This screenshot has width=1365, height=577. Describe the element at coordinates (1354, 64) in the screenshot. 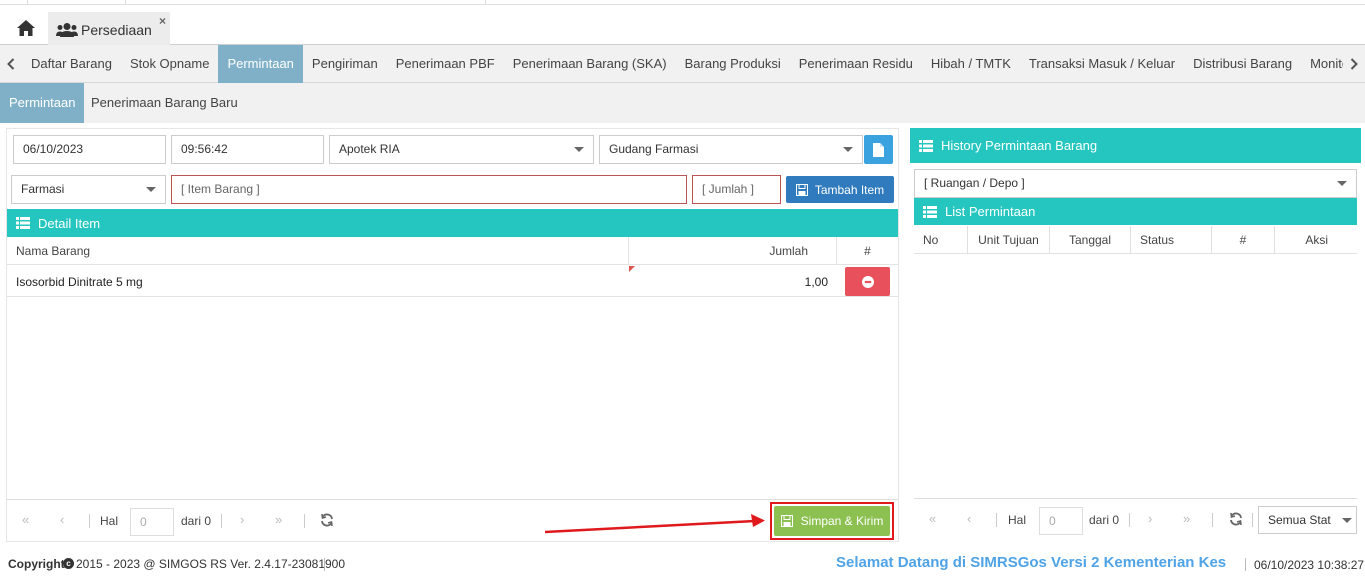

I see `menu-scroll-right-icon` at that location.